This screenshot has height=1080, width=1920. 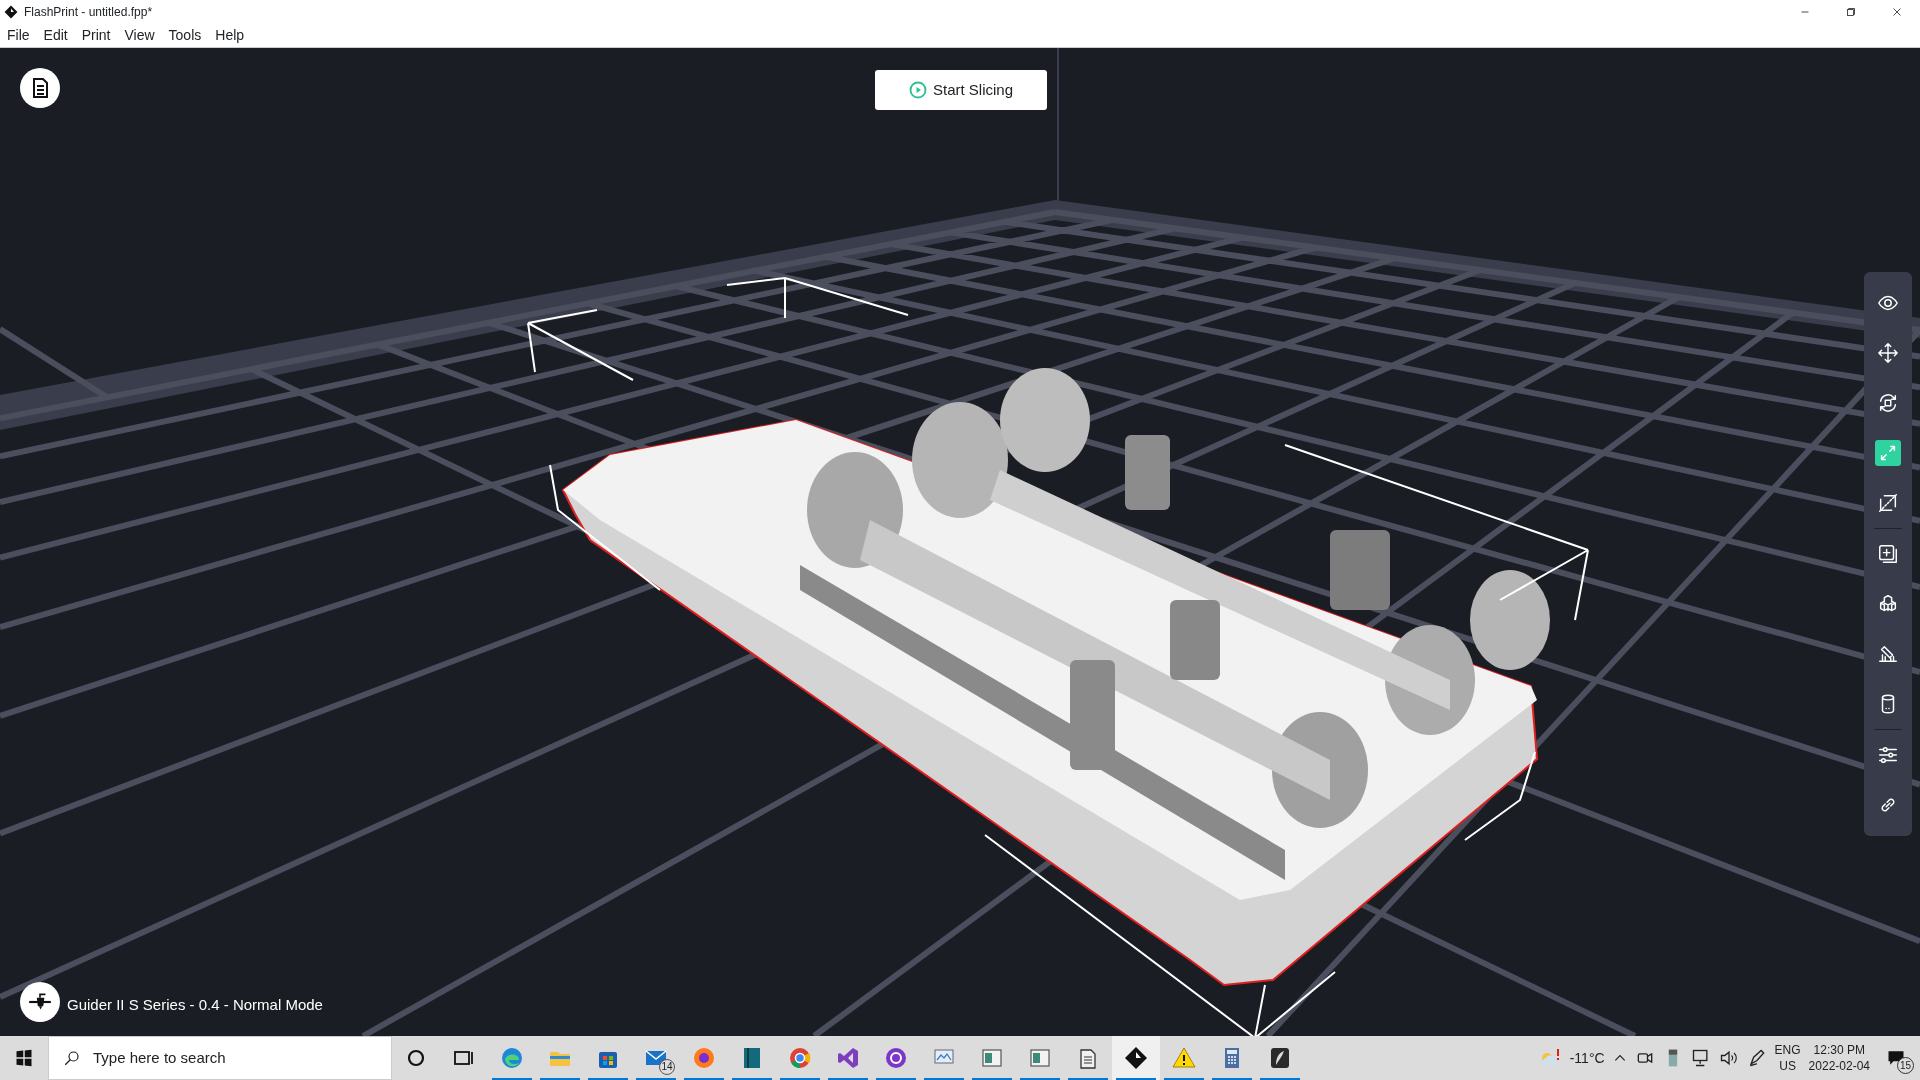 I want to click on printer-button, so click(x=40, y=1002).